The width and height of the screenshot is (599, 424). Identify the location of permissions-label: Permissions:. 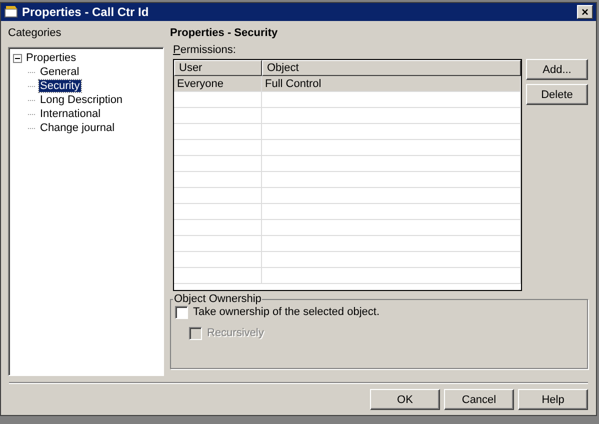
(205, 50).